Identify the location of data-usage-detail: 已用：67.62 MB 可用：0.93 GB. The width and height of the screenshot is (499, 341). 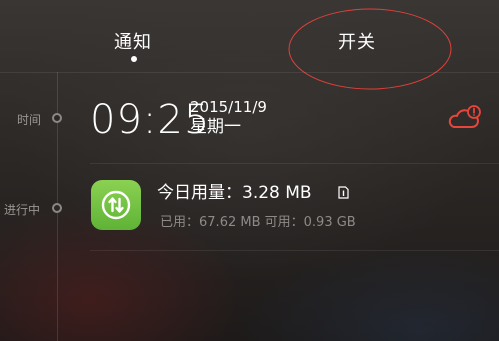
(258, 223).